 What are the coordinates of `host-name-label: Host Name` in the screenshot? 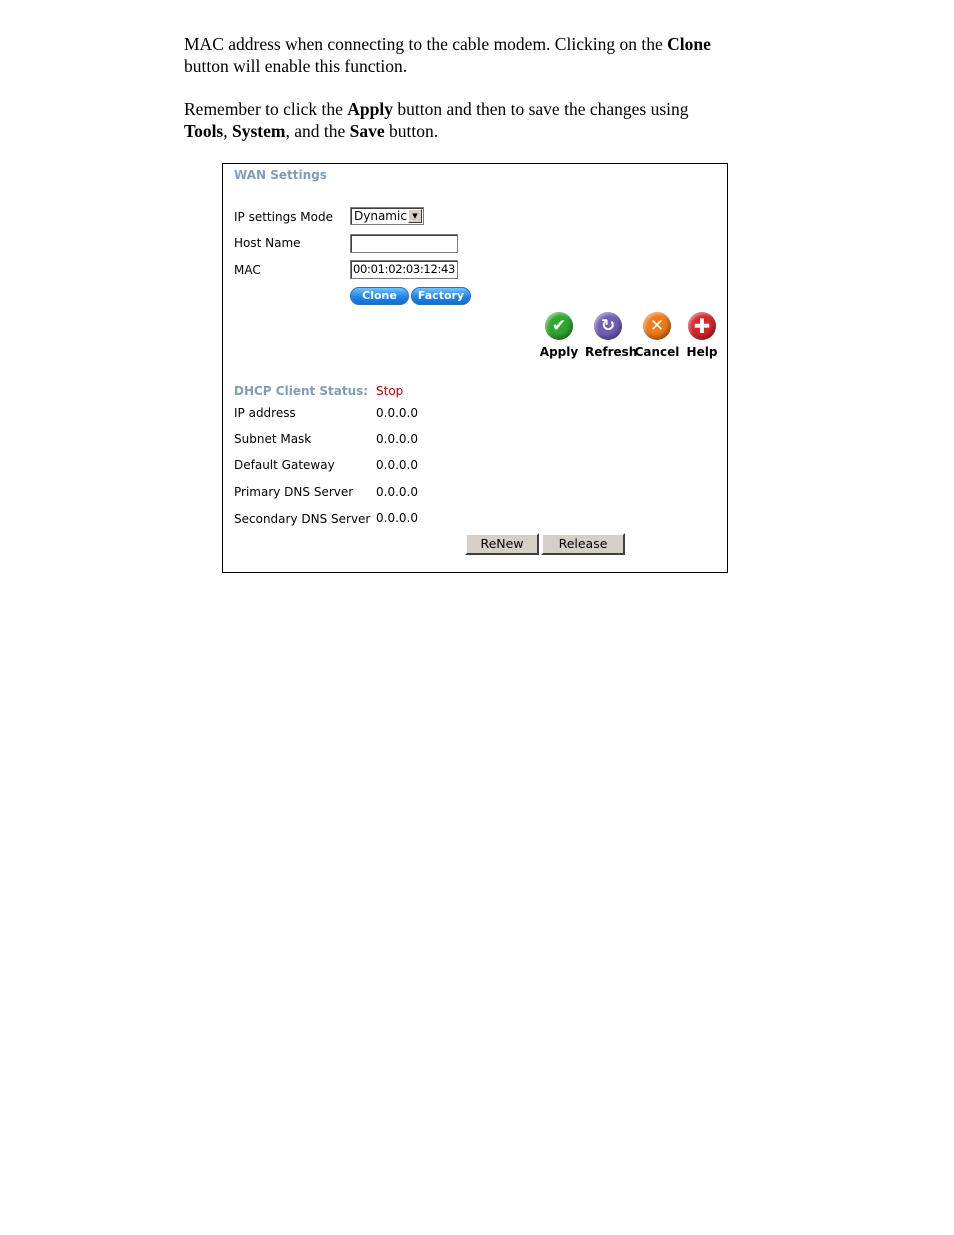 It's located at (267, 243).